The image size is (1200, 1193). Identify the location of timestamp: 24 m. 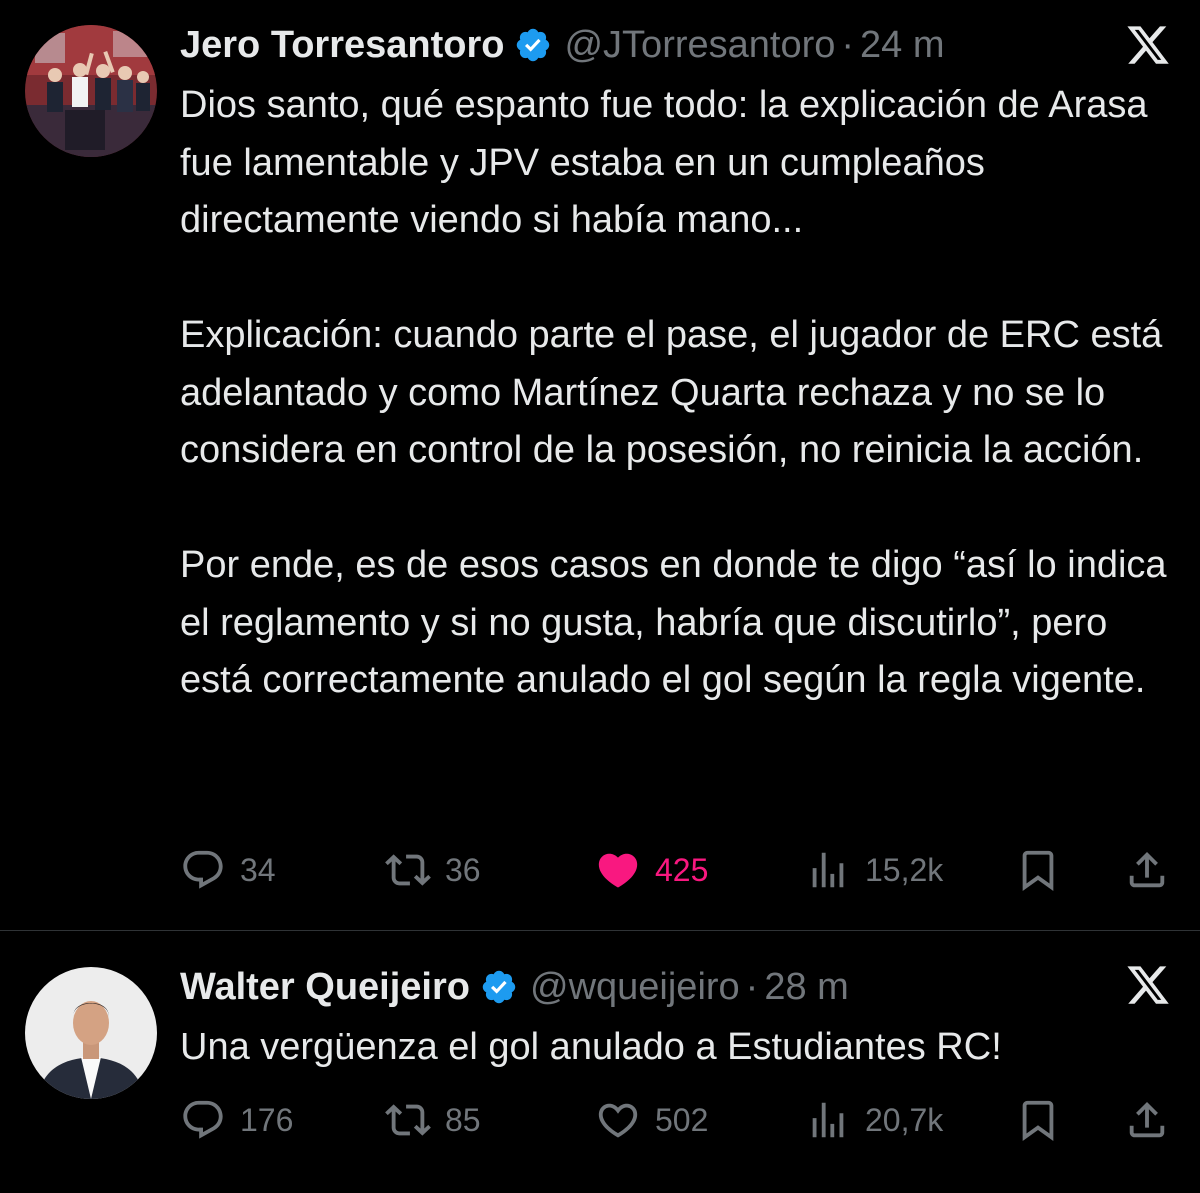
(902, 45).